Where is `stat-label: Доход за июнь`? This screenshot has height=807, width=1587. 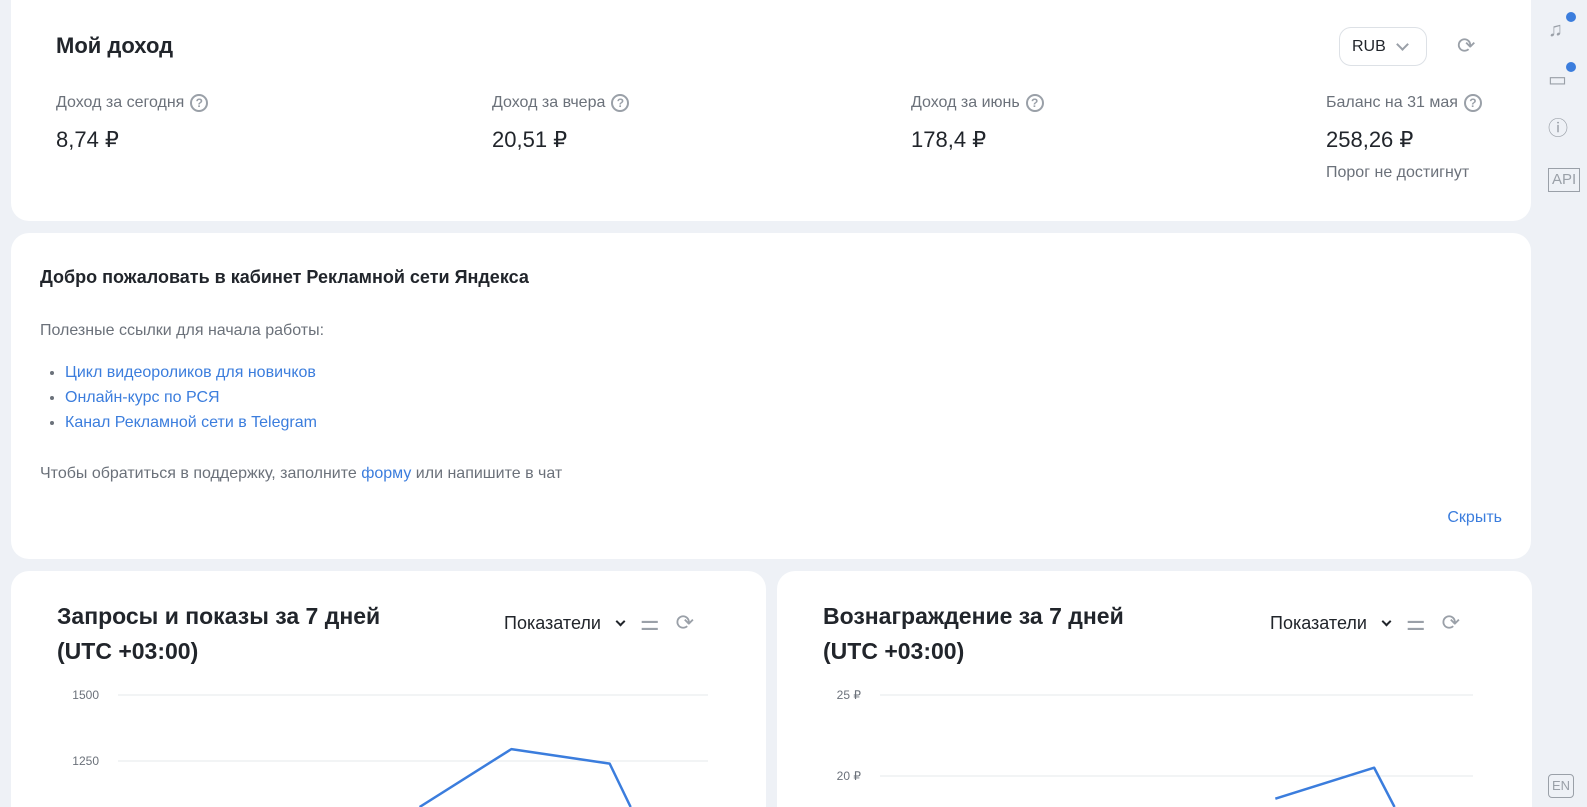
stat-label: Доход за июнь is located at coordinates (965, 102).